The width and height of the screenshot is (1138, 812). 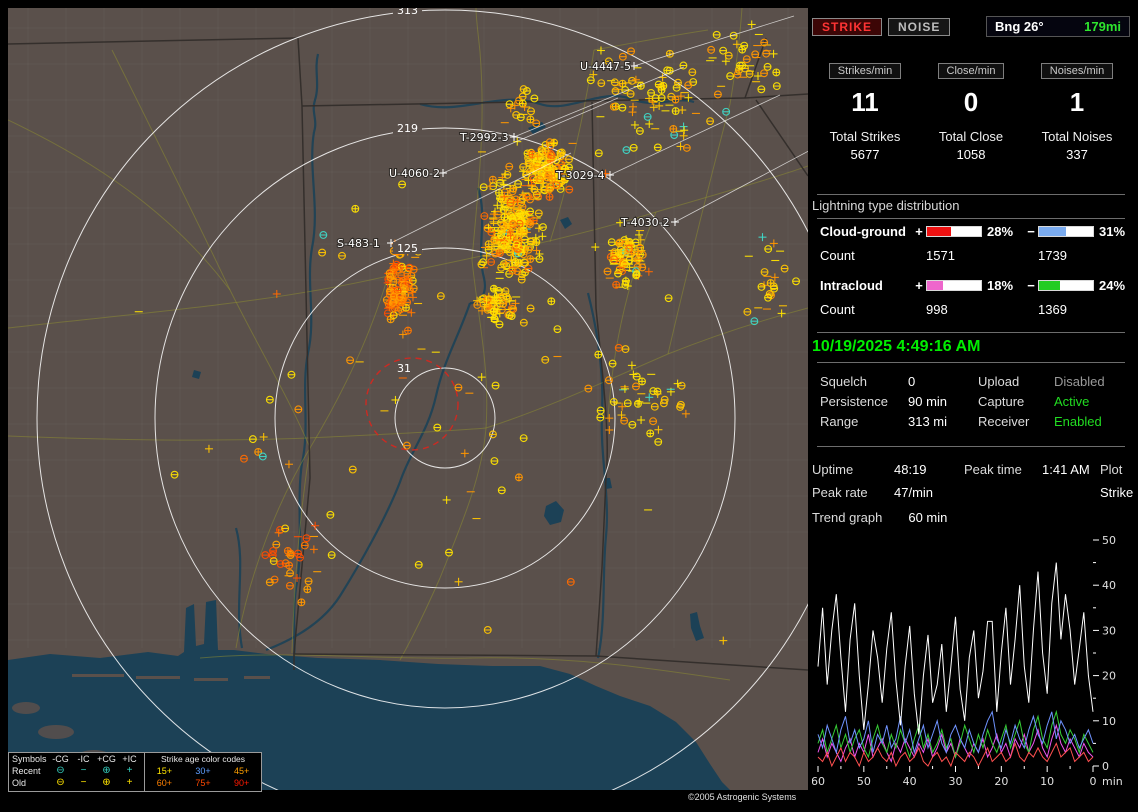 What do you see at coordinates (1117, 492) in the screenshot?
I see `plot-value: Strike` at bounding box center [1117, 492].